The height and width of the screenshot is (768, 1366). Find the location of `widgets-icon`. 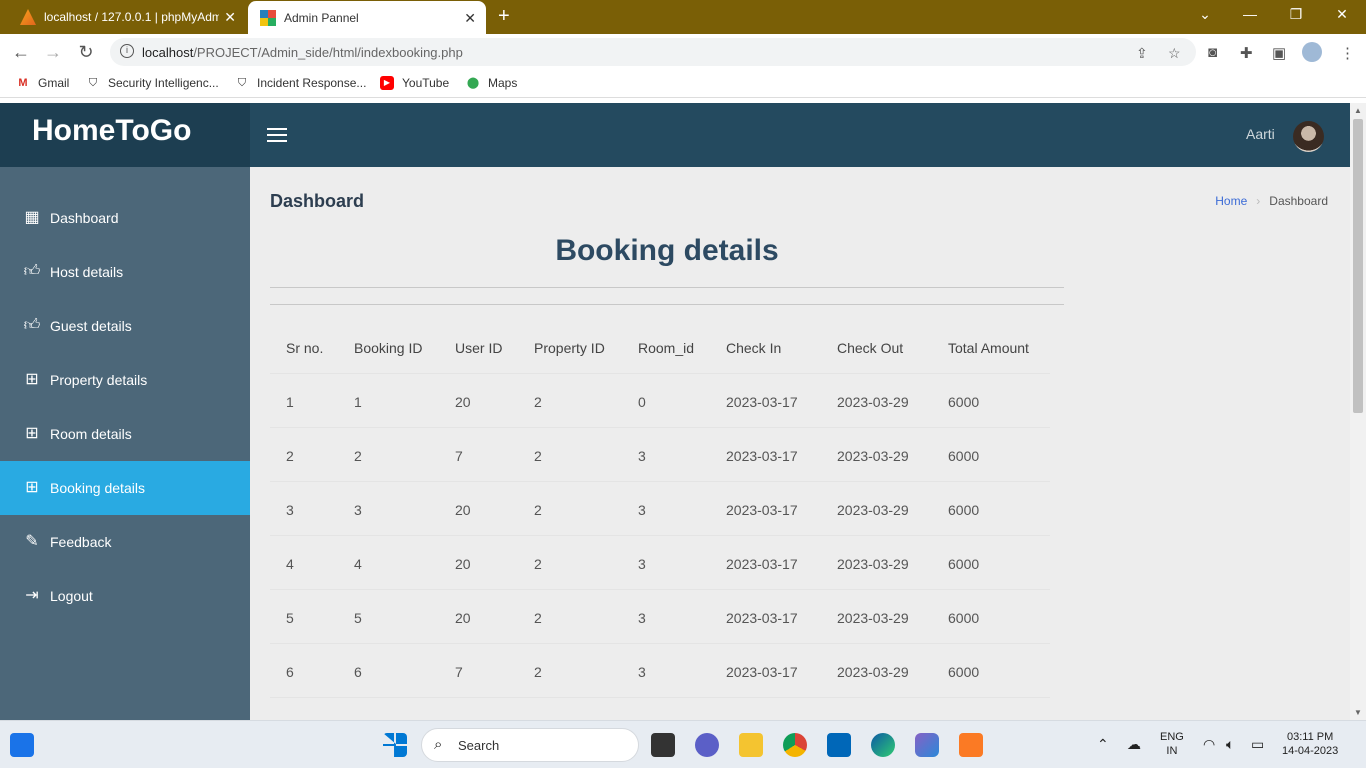

widgets-icon is located at coordinates (22, 745).